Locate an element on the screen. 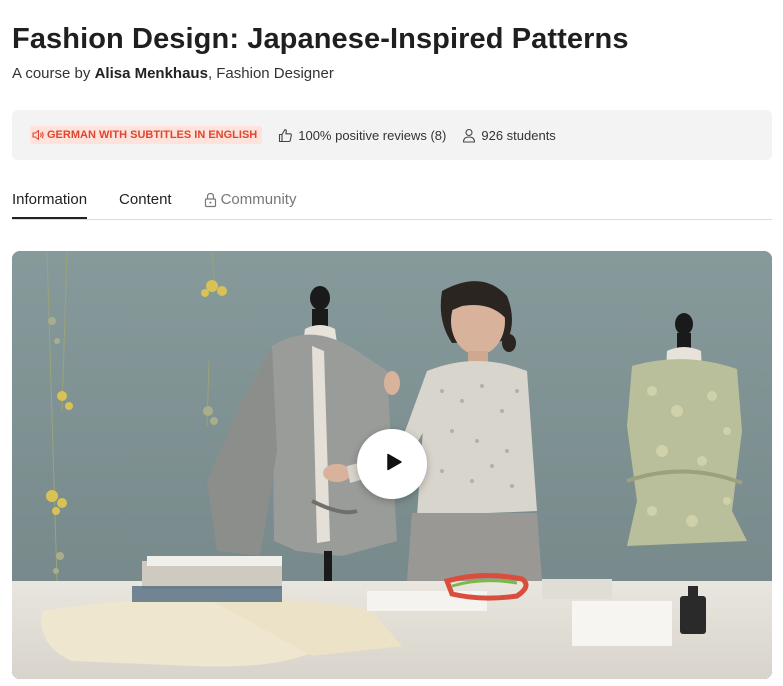  reviews-stat: 100% positive reviews (8) is located at coordinates (362, 135).